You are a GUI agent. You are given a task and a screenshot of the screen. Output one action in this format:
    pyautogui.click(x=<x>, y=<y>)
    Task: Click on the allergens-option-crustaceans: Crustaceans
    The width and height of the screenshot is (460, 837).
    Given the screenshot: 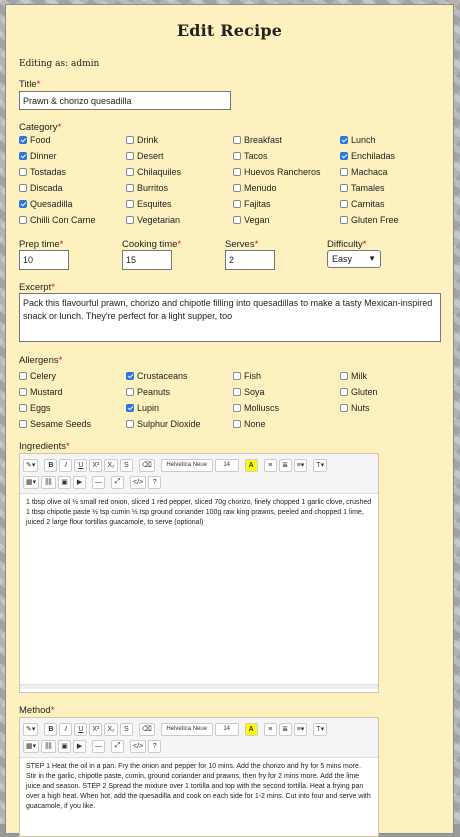 What is the action you would take?
    pyautogui.click(x=157, y=376)
    